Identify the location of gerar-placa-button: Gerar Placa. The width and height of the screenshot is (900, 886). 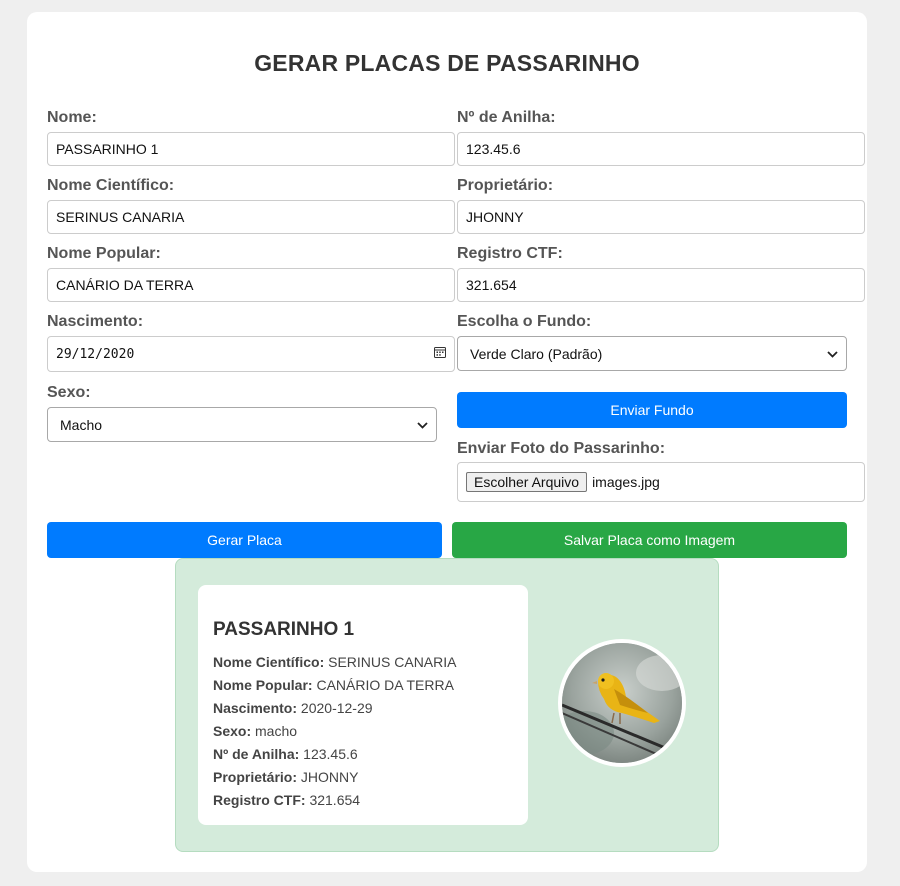
(244, 540).